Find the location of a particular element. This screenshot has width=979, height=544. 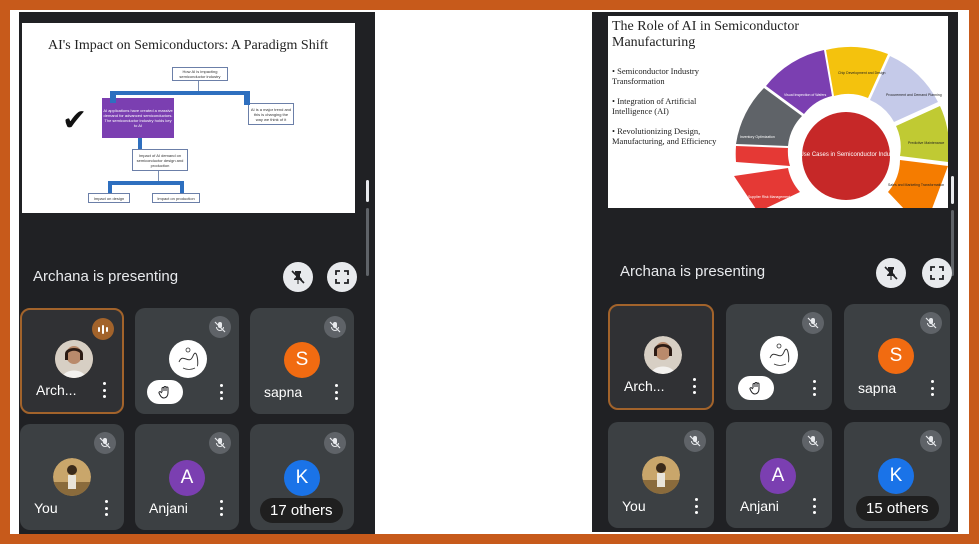

participant-tile-others: K K 15 others is located at coordinates (897, 475).